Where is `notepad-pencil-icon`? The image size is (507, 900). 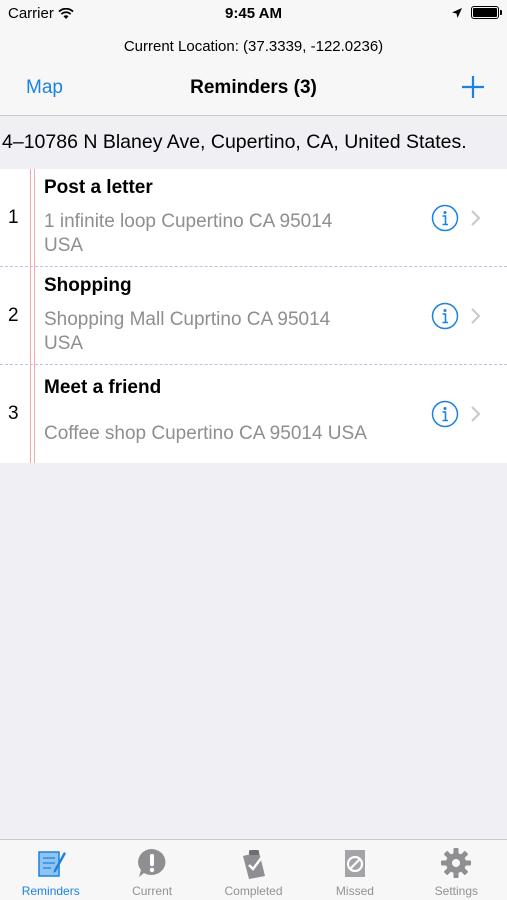 notepad-pencil-icon is located at coordinates (51, 864).